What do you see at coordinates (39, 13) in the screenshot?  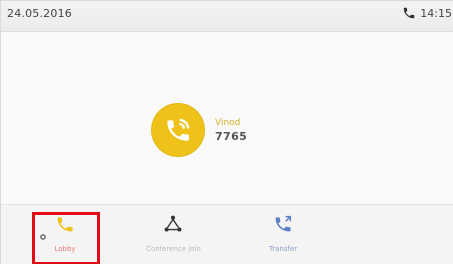 I see `status-date: 24.05.2016` at bounding box center [39, 13].